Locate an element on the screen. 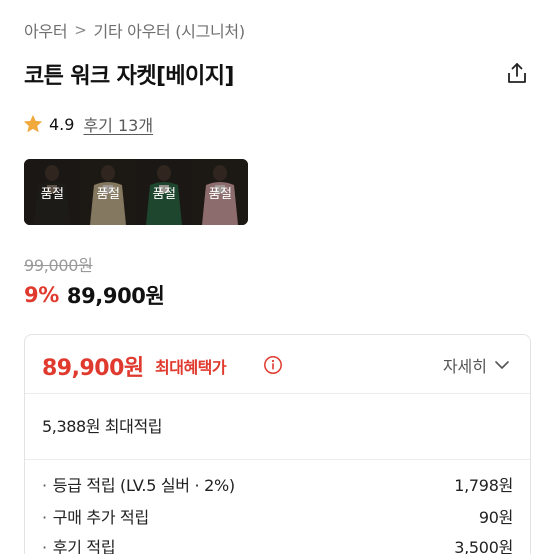 Image resolution: width=554 pixels, height=554 pixels. product-title: 코튼 워크 자켓[베이지] is located at coordinates (129, 76).